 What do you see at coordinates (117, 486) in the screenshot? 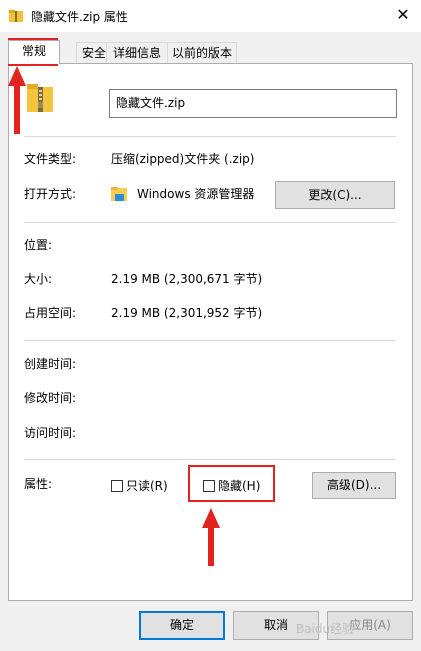
I see `readonly-checkbox` at bounding box center [117, 486].